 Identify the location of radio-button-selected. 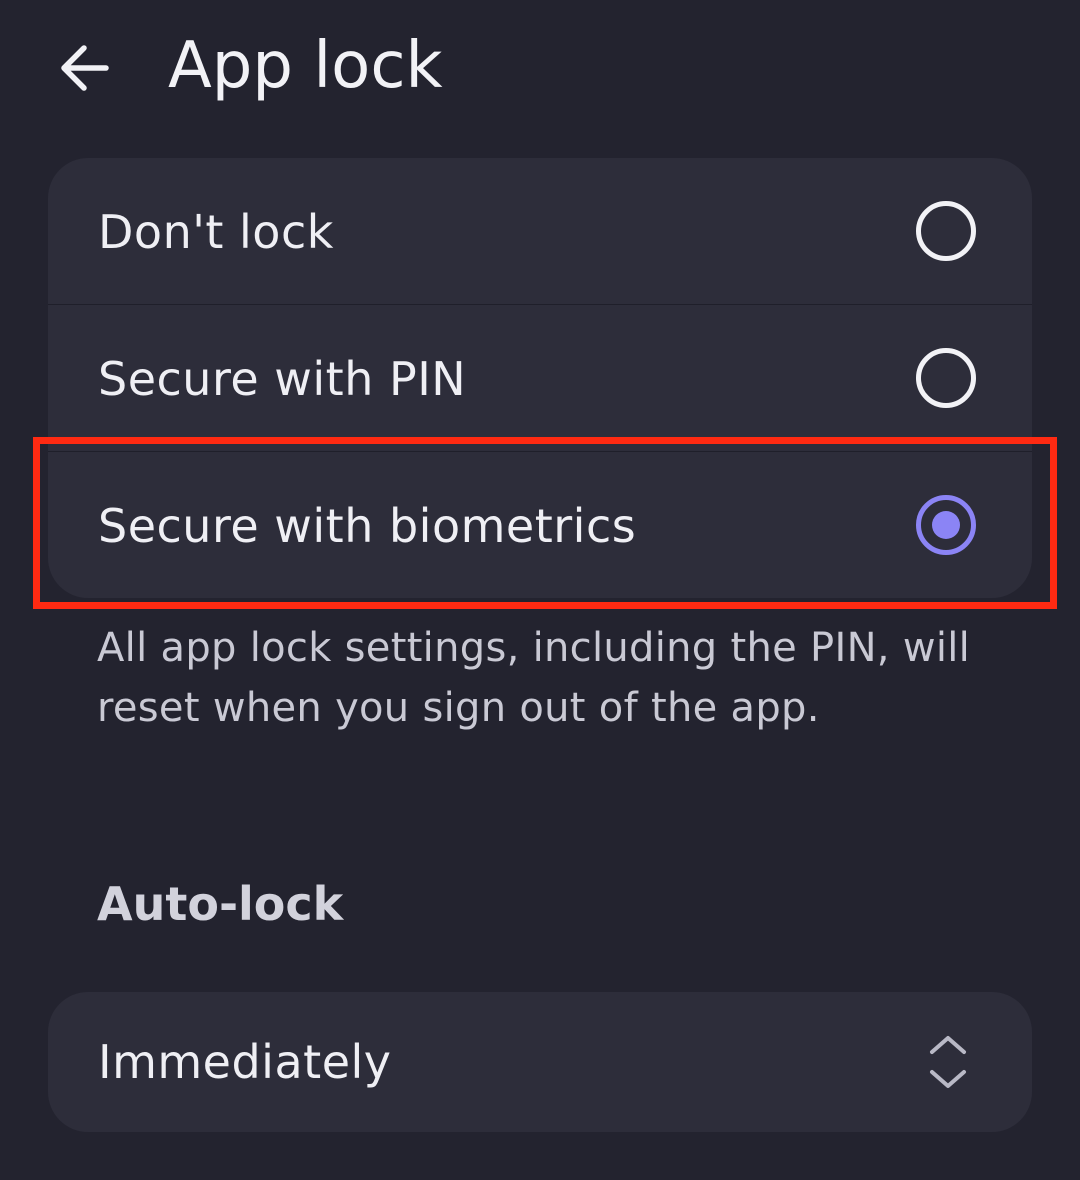
(946, 525).